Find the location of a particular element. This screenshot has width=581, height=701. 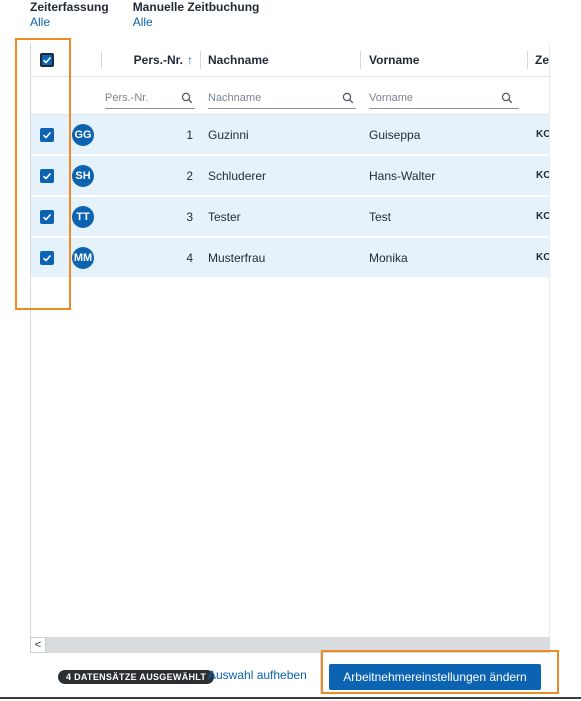

cell-vorname: Guiseppa is located at coordinates (395, 134).